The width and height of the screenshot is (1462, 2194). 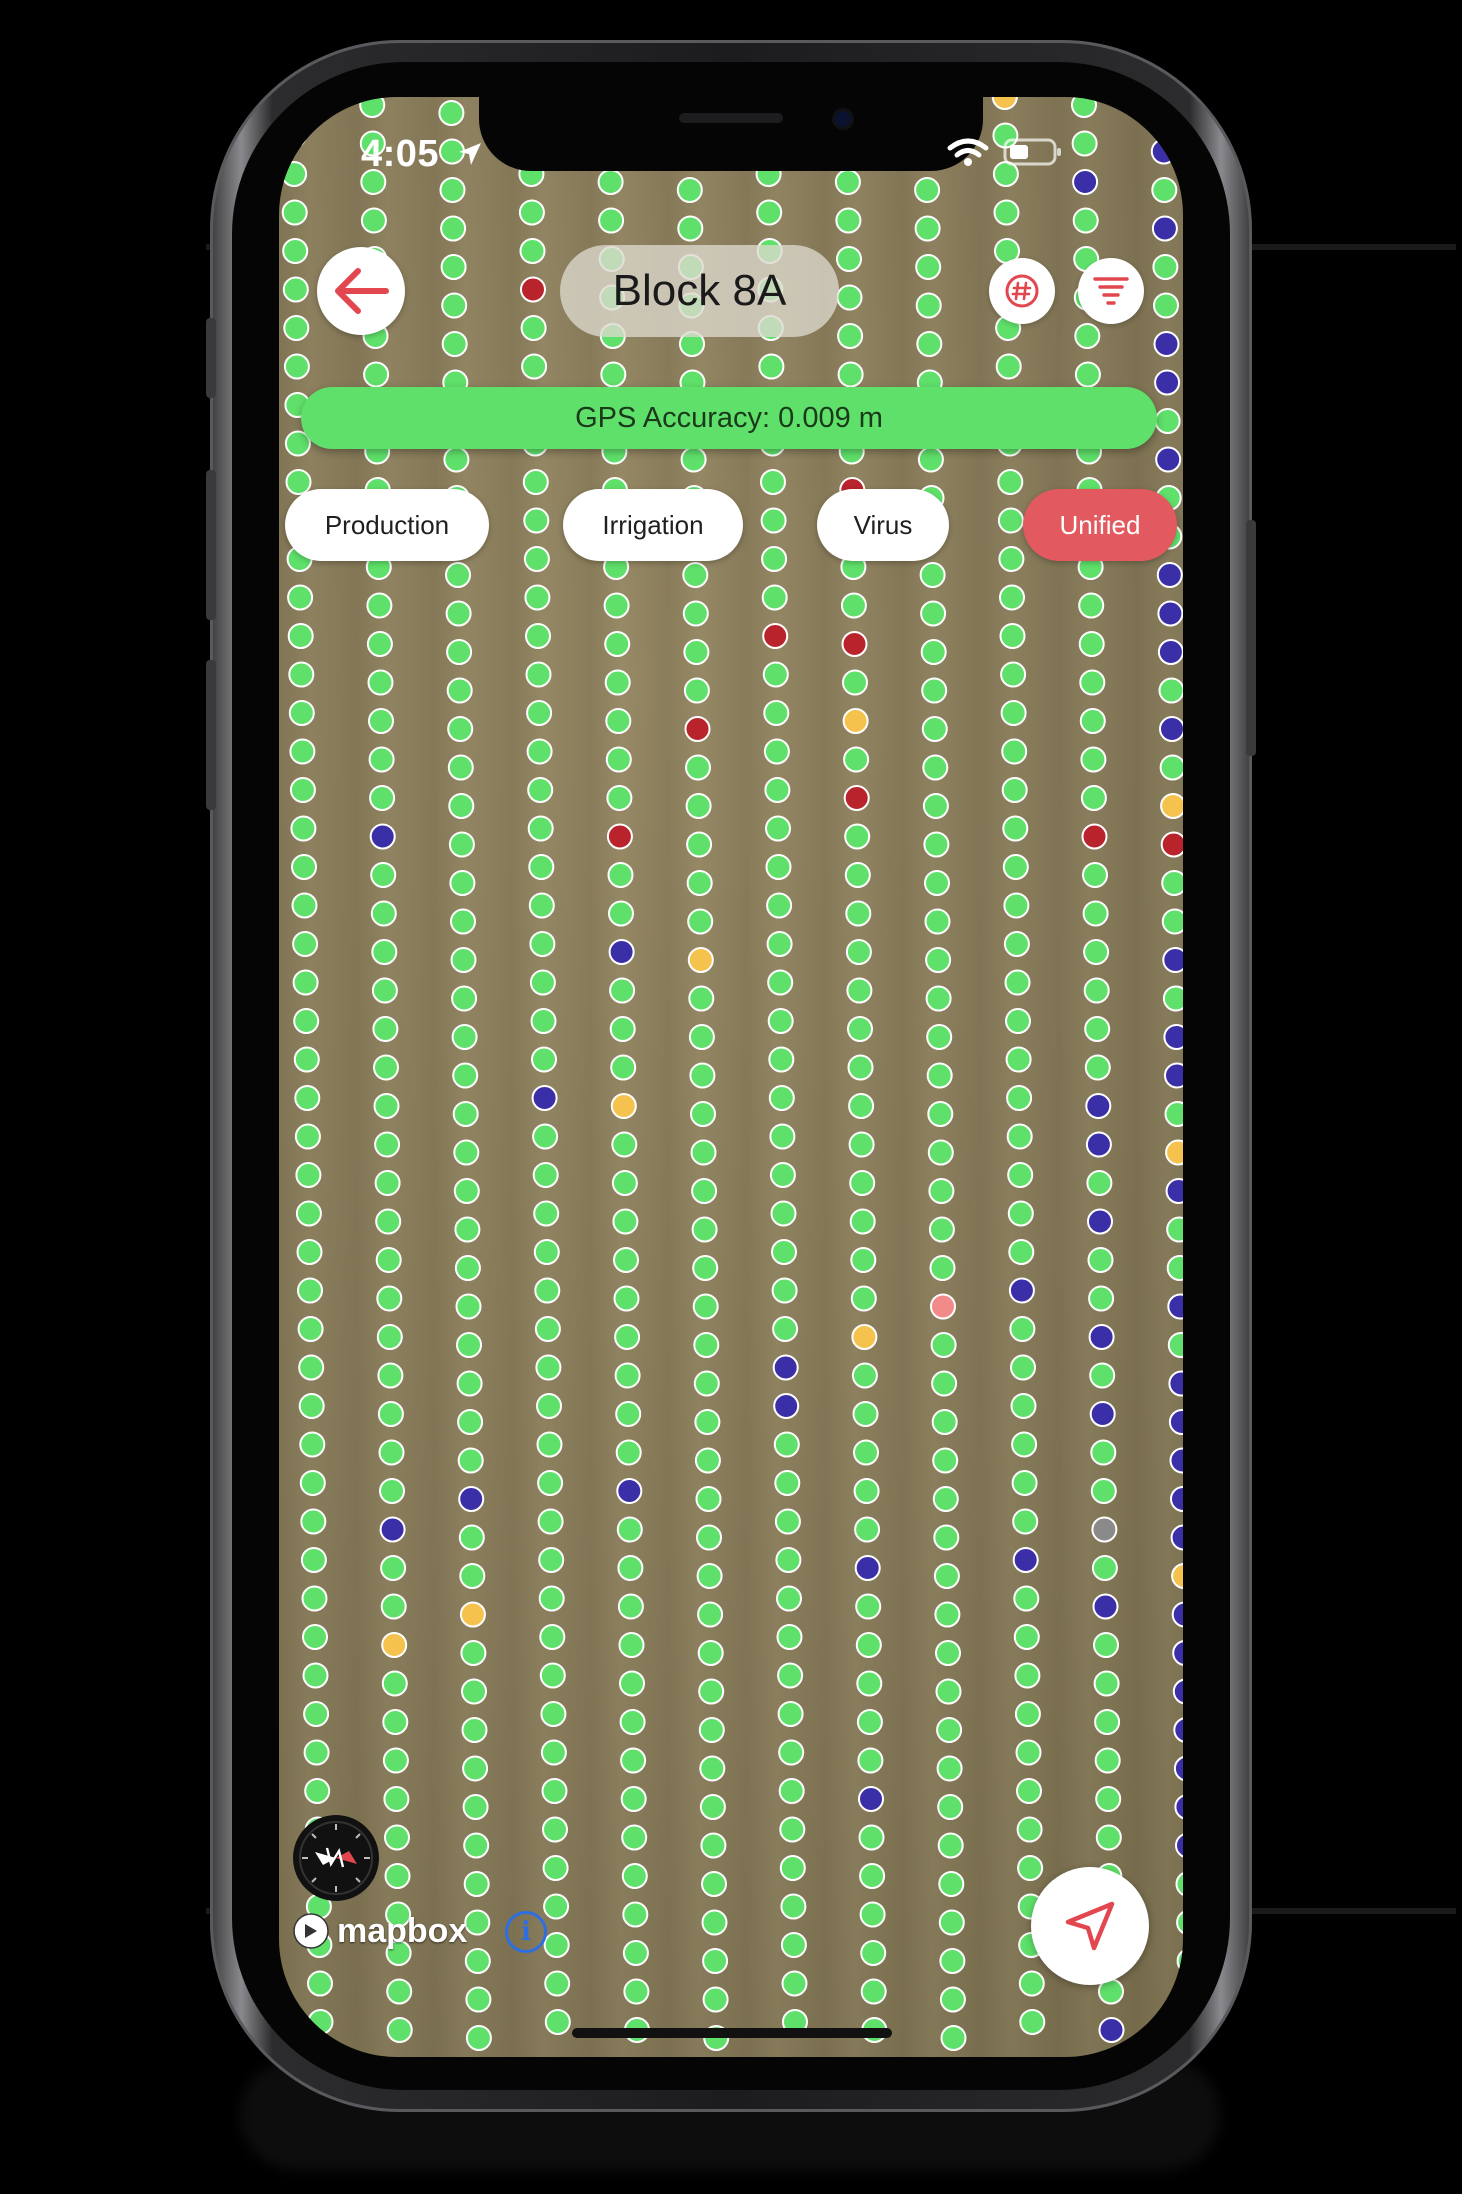 What do you see at coordinates (943, 1306) in the screenshot?
I see `vine-marker-pink` at bounding box center [943, 1306].